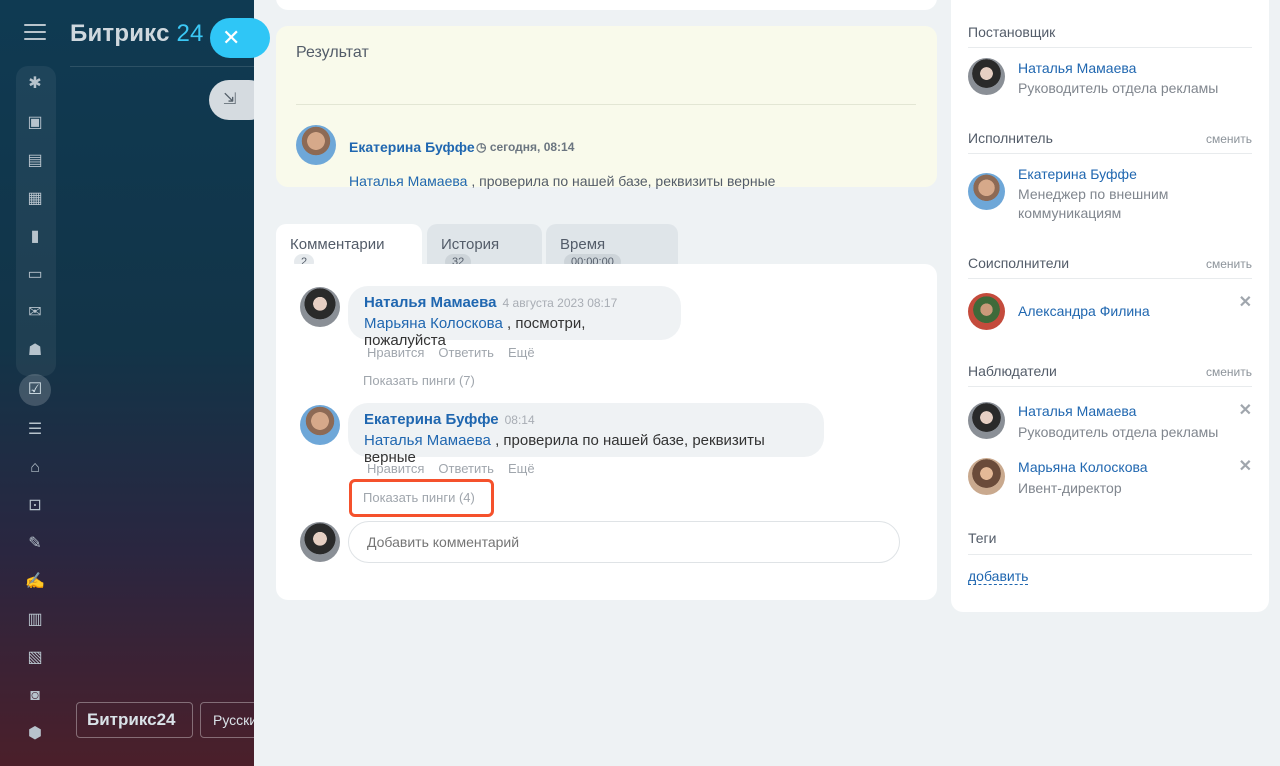  Describe the element at coordinates (35, 658) in the screenshot. I see `contacts-icon: ▧` at that location.